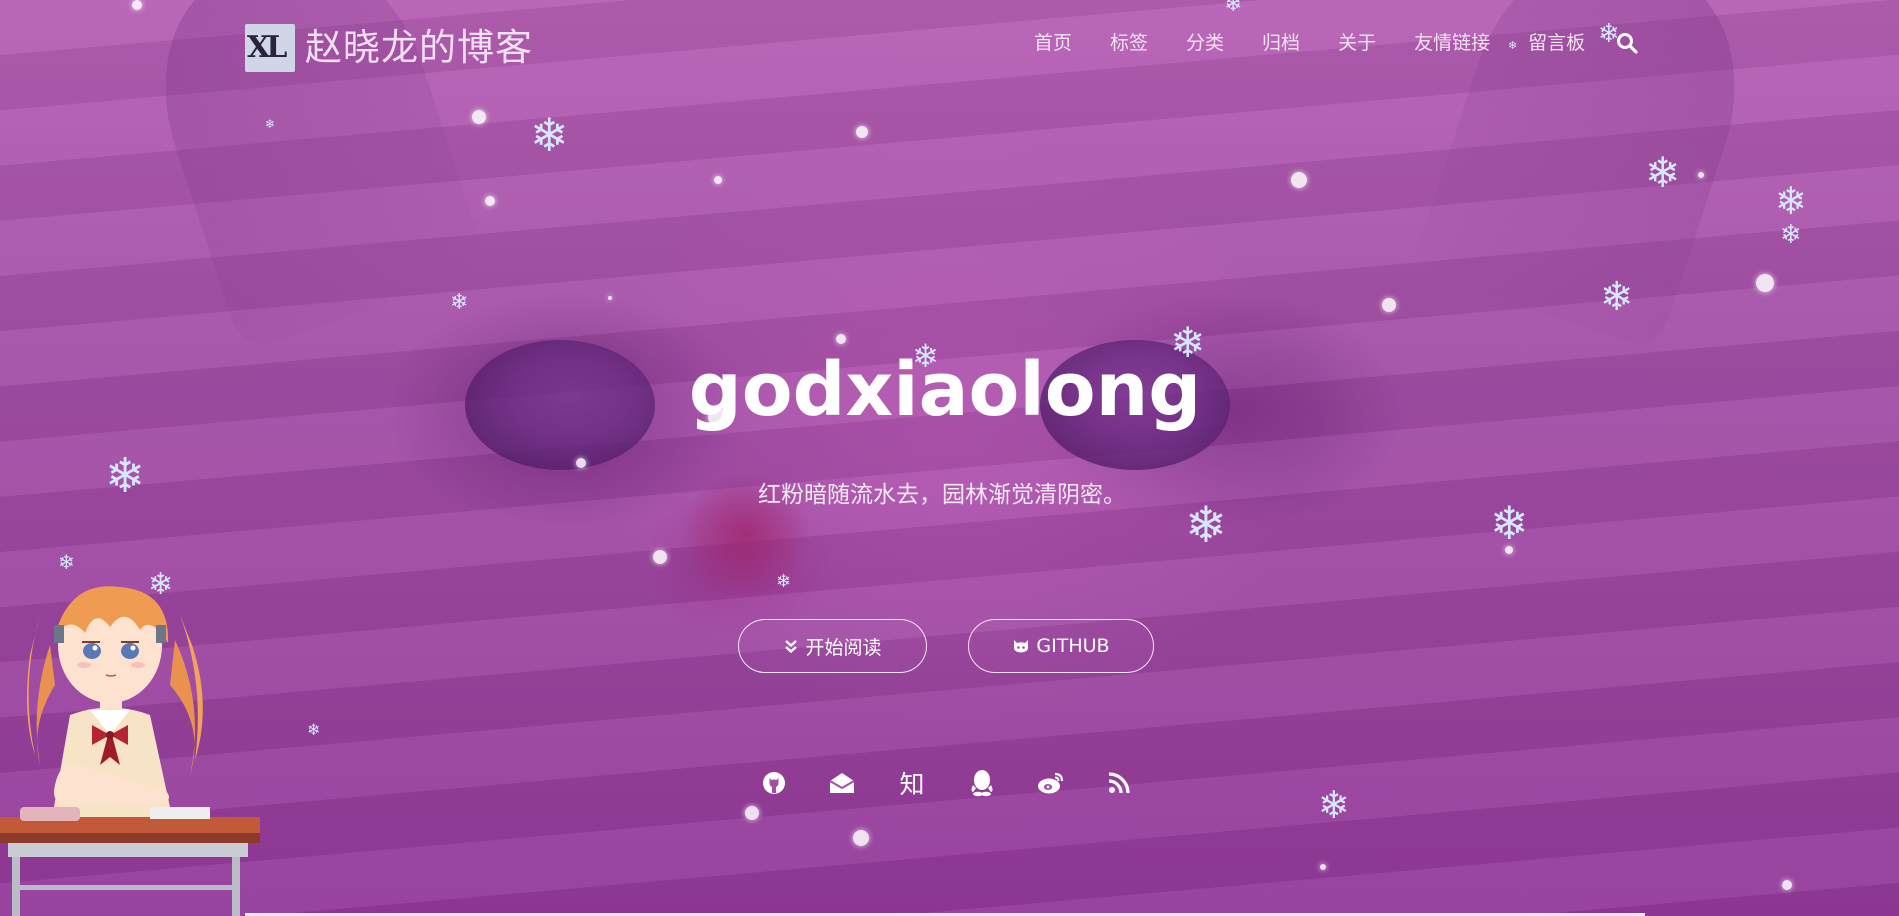 This screenshot has height=916, width=1899. Describe the element at coordinates (1205, 43) in the screenshot. I see `nav-item-categories: 分类` at that location.